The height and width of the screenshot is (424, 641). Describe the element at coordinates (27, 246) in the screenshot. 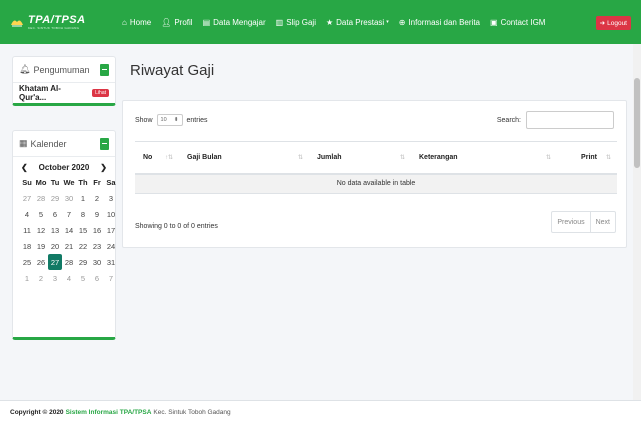

I see `calendar-day: 18` at that location.